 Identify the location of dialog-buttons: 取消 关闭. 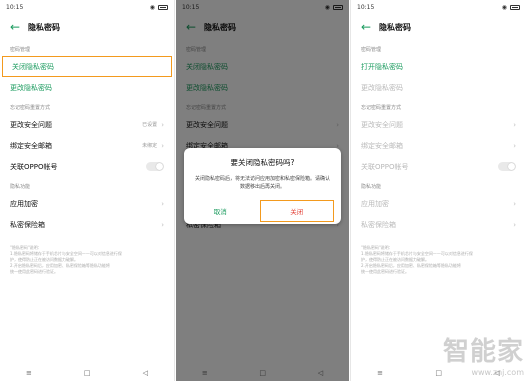
(262, 211).